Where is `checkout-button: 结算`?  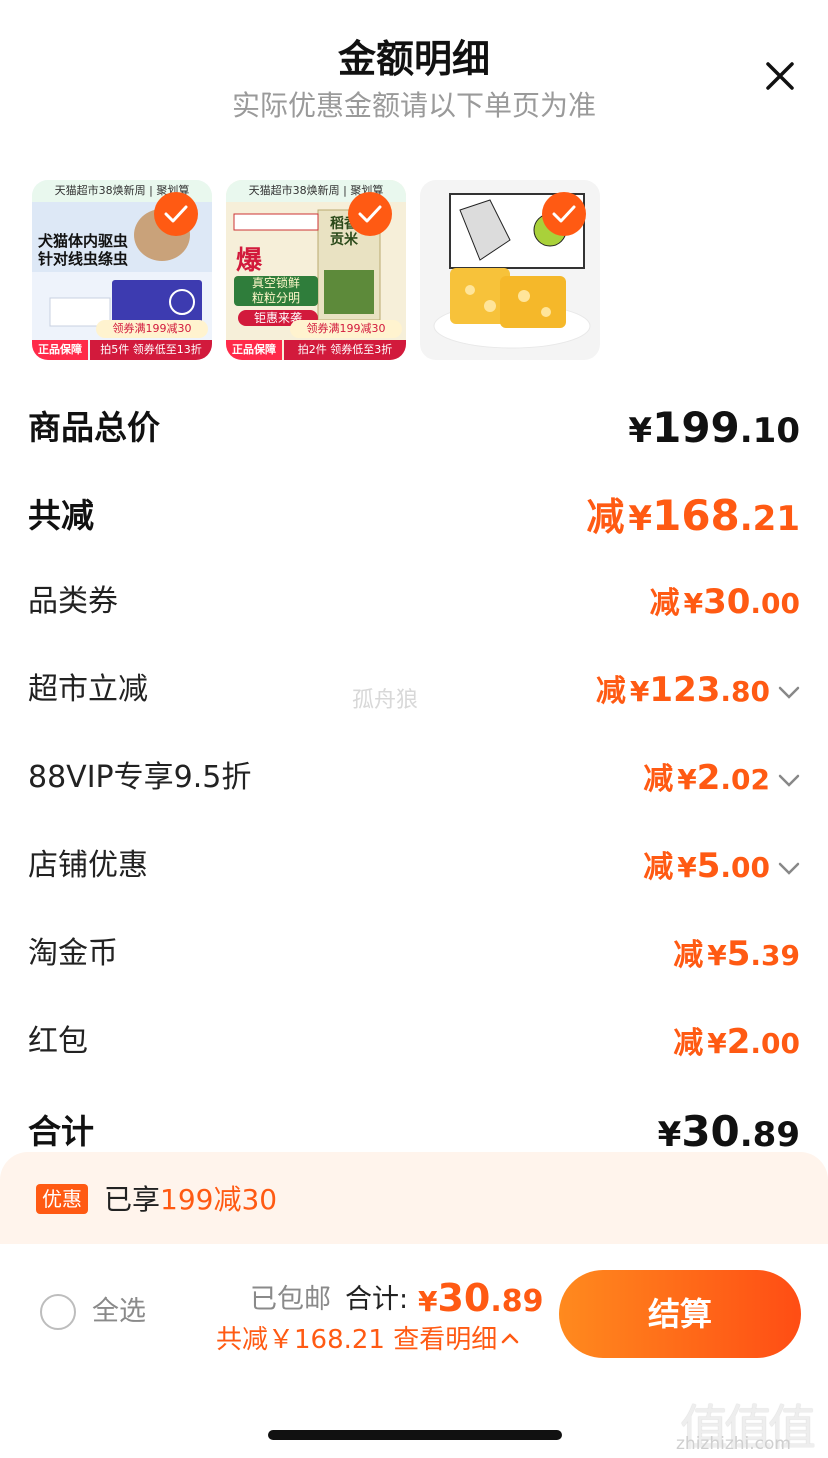 checkout-button: 结算 is located at coordinates (680, 1314).